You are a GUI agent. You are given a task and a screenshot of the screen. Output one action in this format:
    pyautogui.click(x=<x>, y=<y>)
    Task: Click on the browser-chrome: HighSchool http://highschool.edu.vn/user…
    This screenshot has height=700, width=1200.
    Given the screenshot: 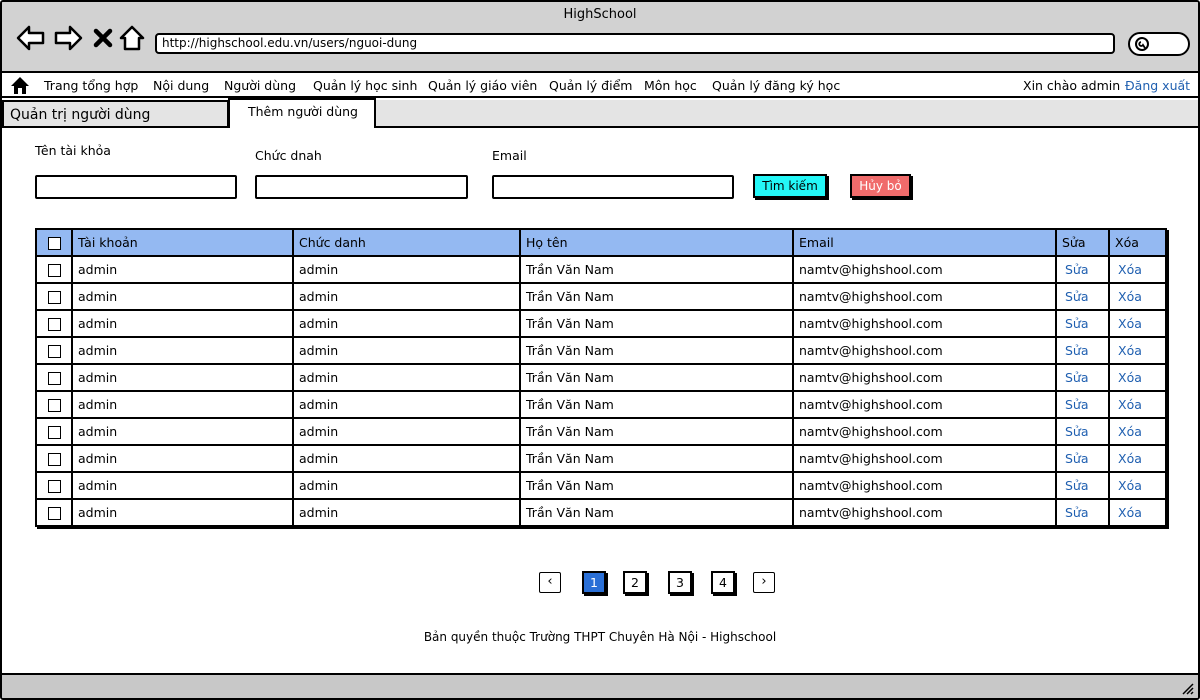 What is the action you would take?
    pyautogui.click(x=600, y=37)
    